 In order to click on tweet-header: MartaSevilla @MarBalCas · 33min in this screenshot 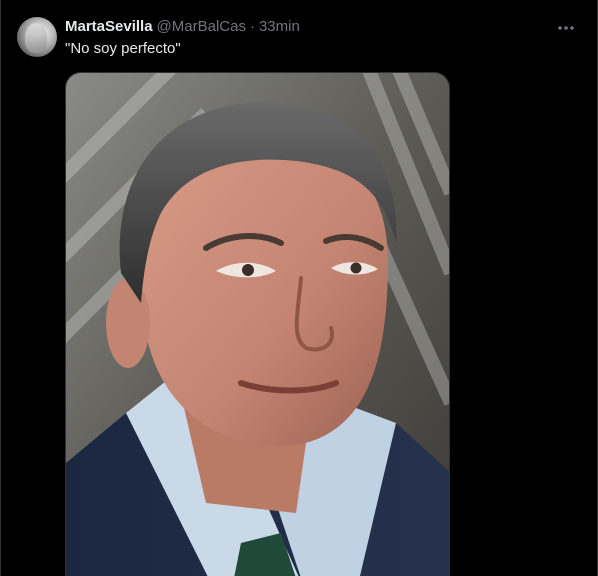, I will do `click(182, 26)`.